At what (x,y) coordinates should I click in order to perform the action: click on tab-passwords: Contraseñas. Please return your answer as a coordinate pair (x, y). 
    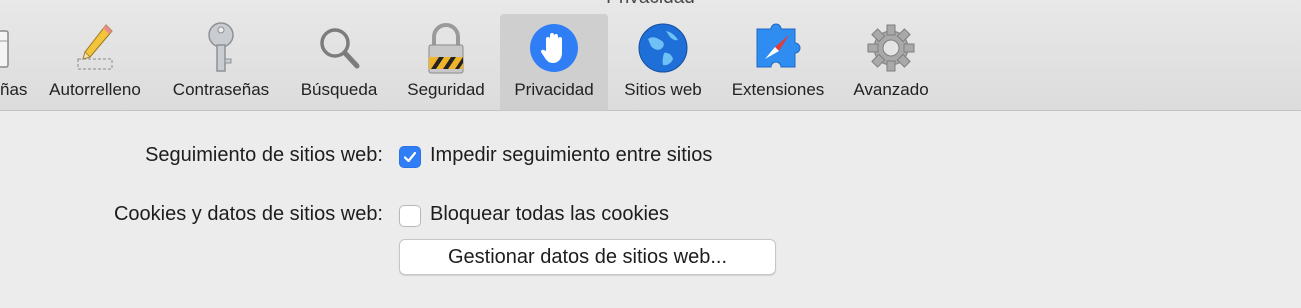
    Looking at the image, I should click on (221, 62).